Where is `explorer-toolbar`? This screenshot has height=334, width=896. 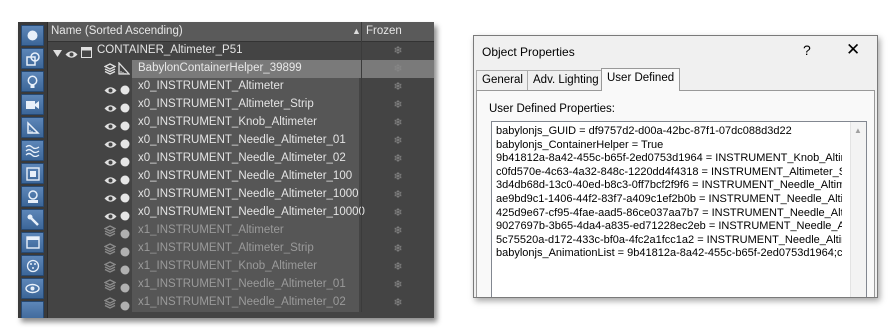
explorer-toolbar is located at coordinates (33, 170).